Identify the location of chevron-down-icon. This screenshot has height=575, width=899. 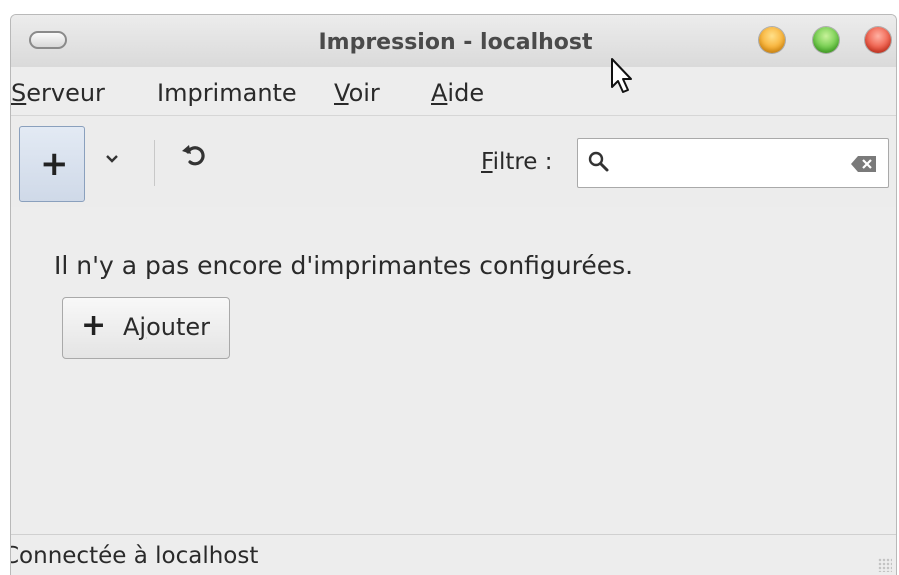
(112, 158).